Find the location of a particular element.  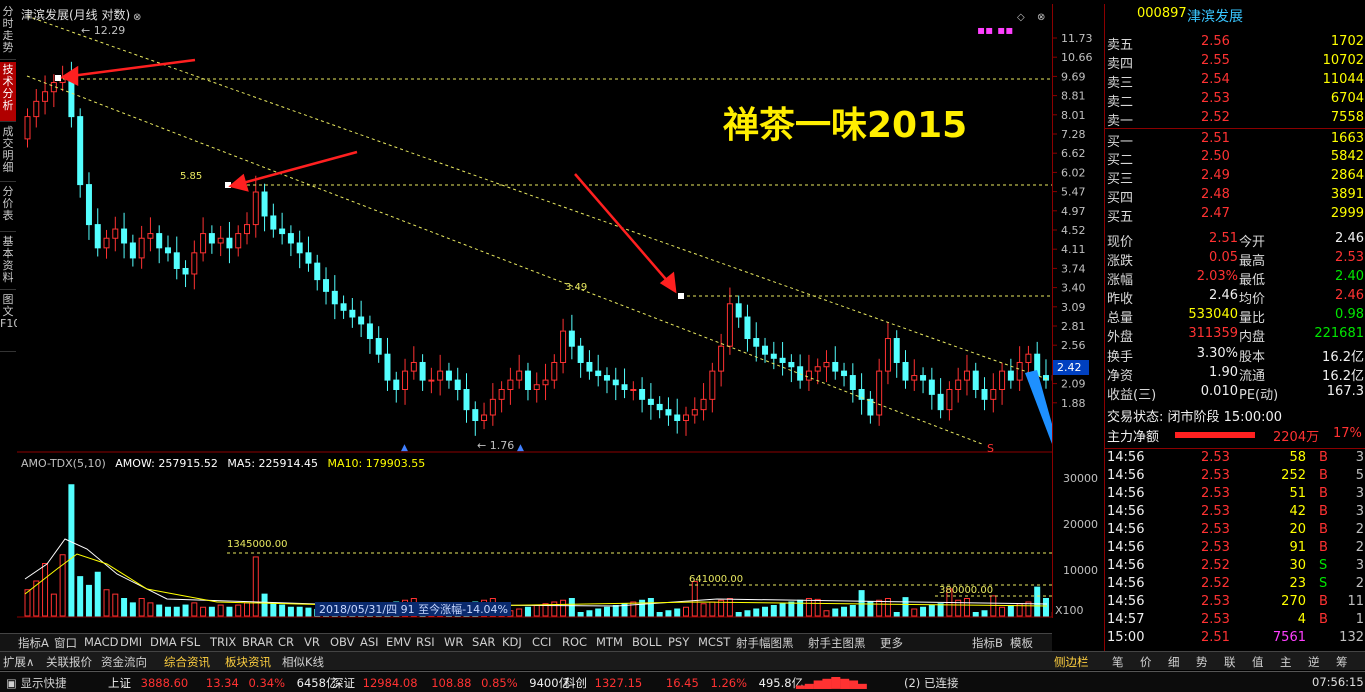

asks-vol: 1702 is located at coordinates (1347, 41).